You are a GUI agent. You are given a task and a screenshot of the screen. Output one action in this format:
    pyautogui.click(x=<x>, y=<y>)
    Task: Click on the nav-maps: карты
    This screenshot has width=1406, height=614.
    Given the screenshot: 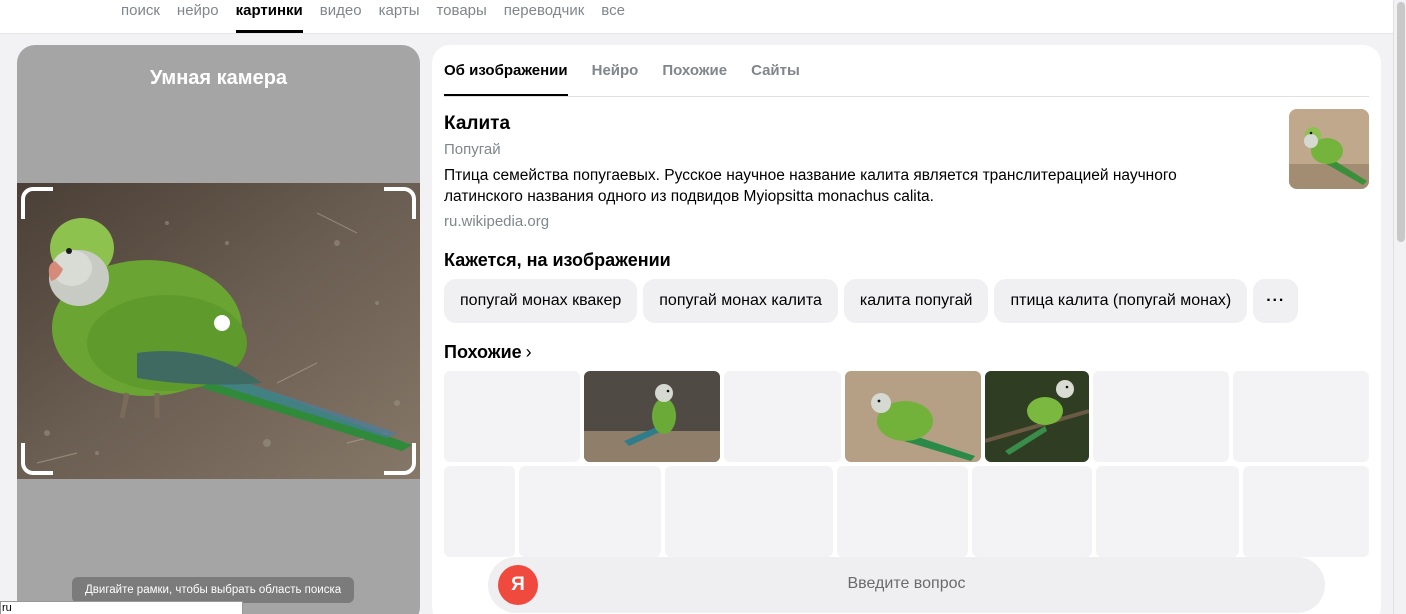 What is the action you would take?
    pyautogui.click(x=399, y=18)
    